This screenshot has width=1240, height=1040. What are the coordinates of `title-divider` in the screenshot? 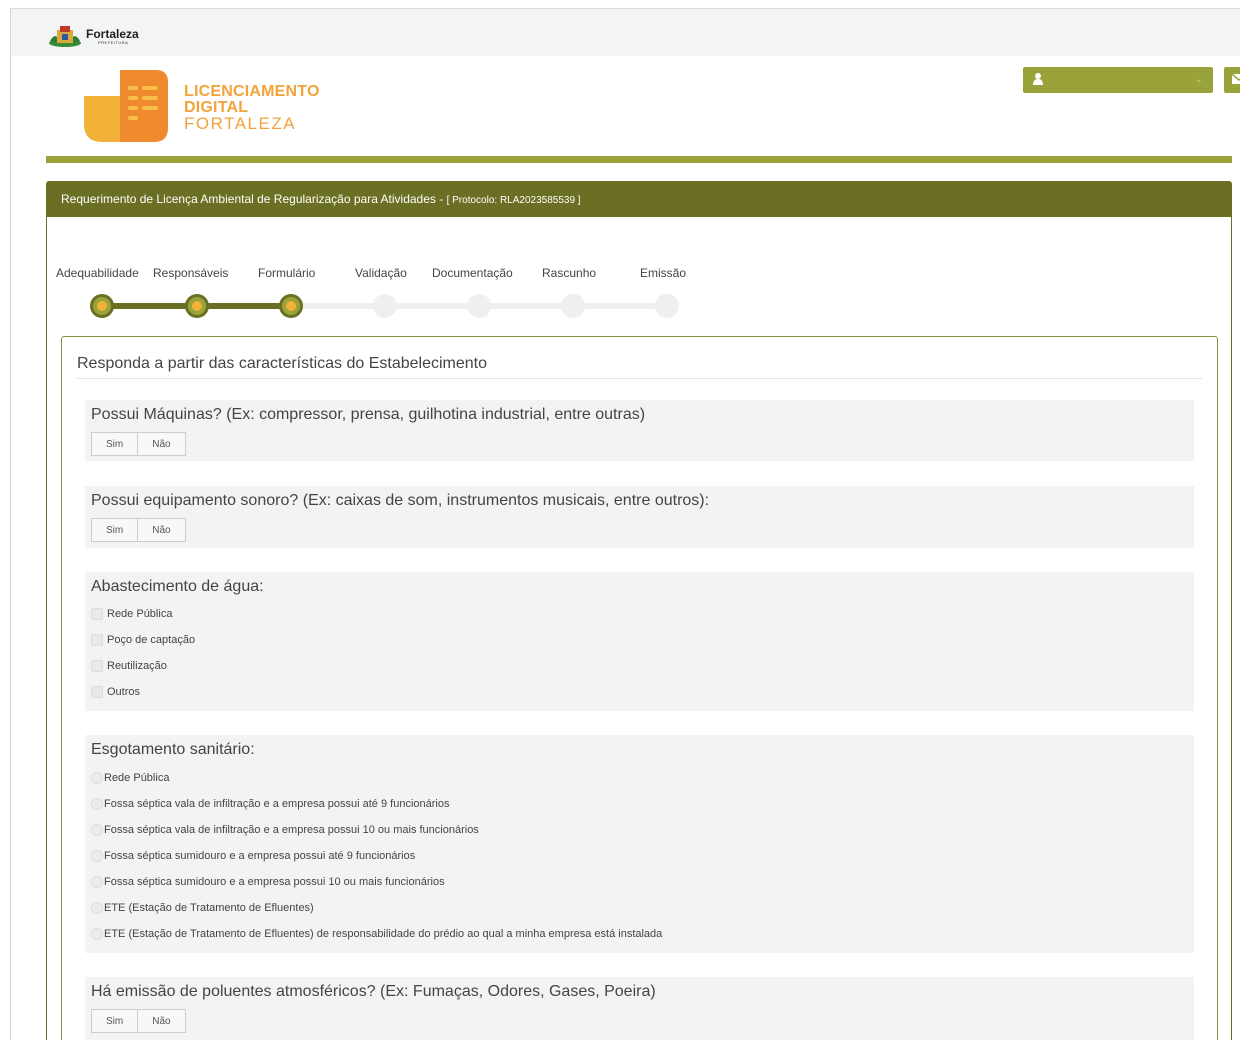 It's located at (639, 378).